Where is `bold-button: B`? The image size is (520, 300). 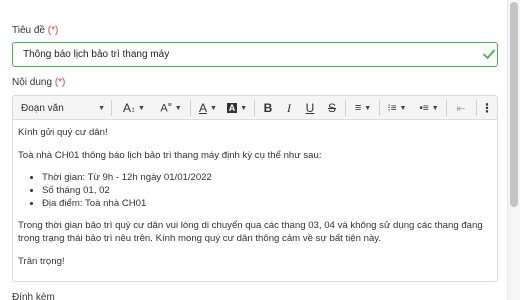
bold-button: B is located at coordinates (268, 108).